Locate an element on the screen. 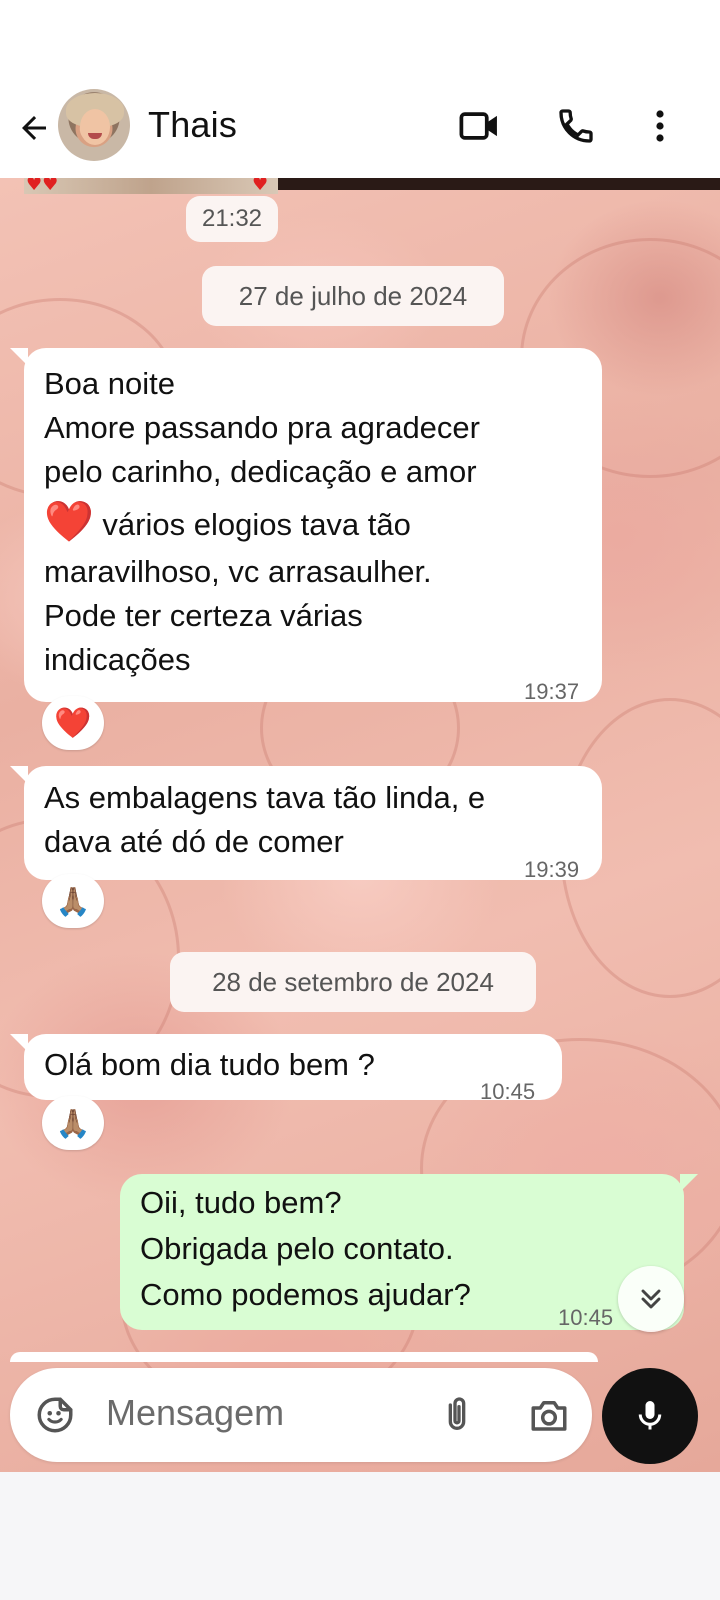  message-line: vários elogios tava tão is located at coordinates (252, 524).